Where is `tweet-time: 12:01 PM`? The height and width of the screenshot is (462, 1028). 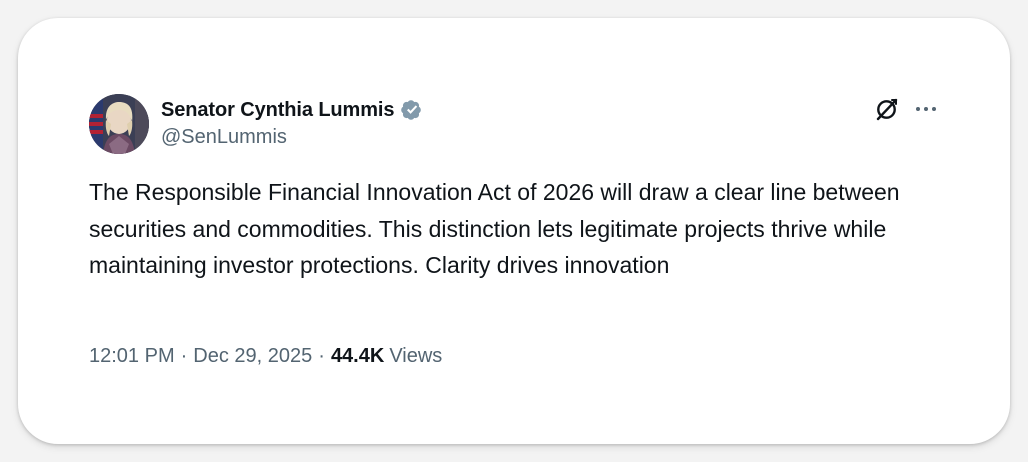 tweet-time: 12:01 PM is located at coordinates (132, 356).